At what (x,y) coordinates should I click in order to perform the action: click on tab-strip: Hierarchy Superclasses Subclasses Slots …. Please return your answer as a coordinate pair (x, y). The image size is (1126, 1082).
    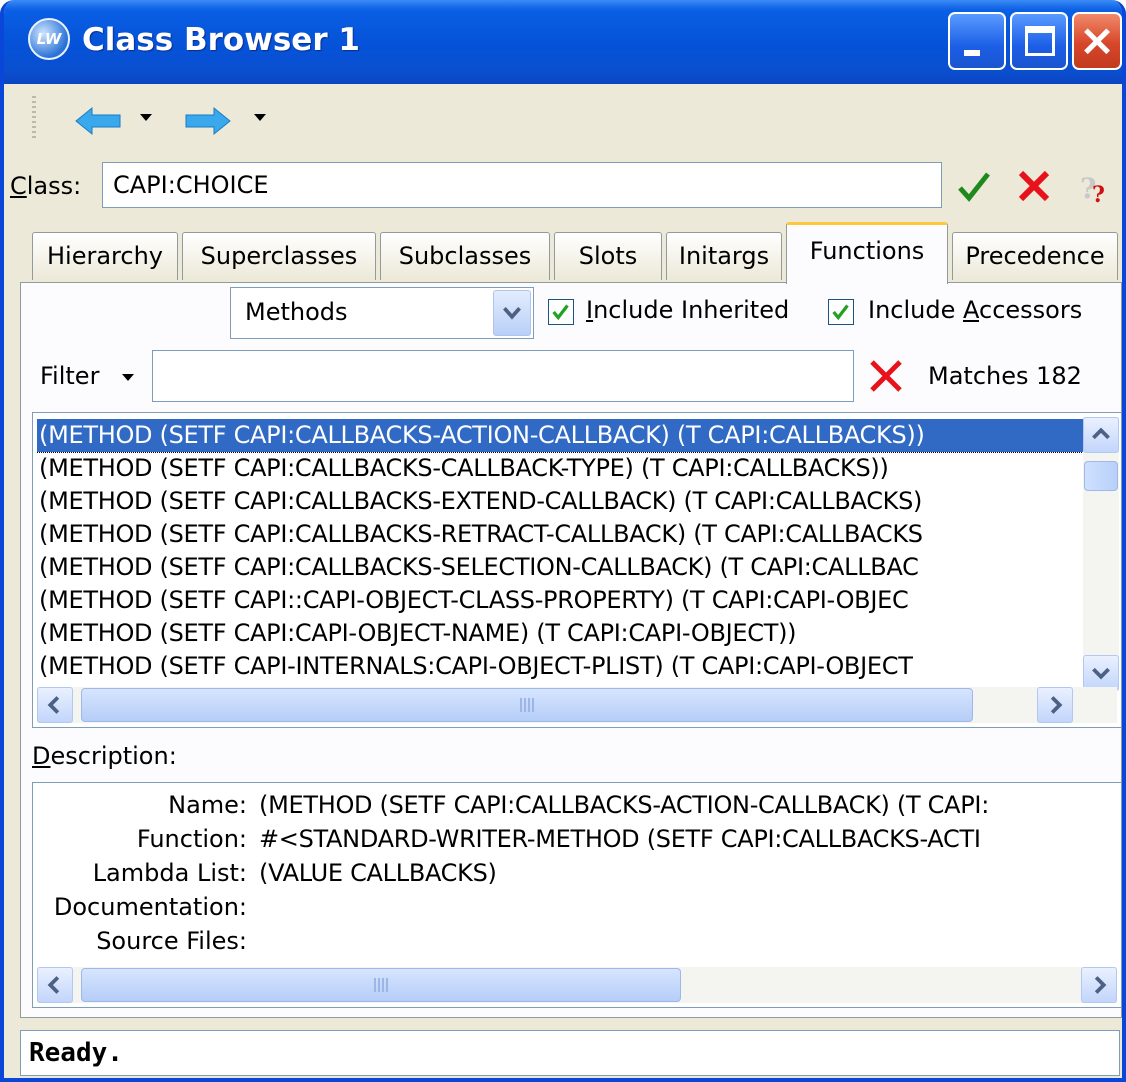
    Looking at the image, I should click on (563, 253).